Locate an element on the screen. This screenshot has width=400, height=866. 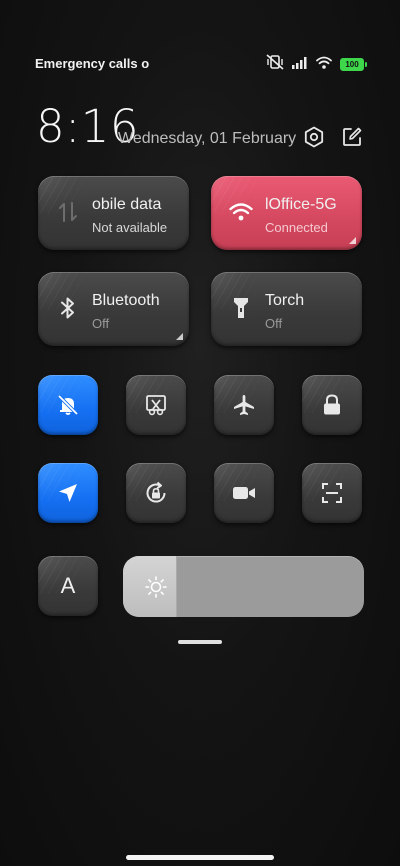
brightness-slider is located at coordinates (243, 586).